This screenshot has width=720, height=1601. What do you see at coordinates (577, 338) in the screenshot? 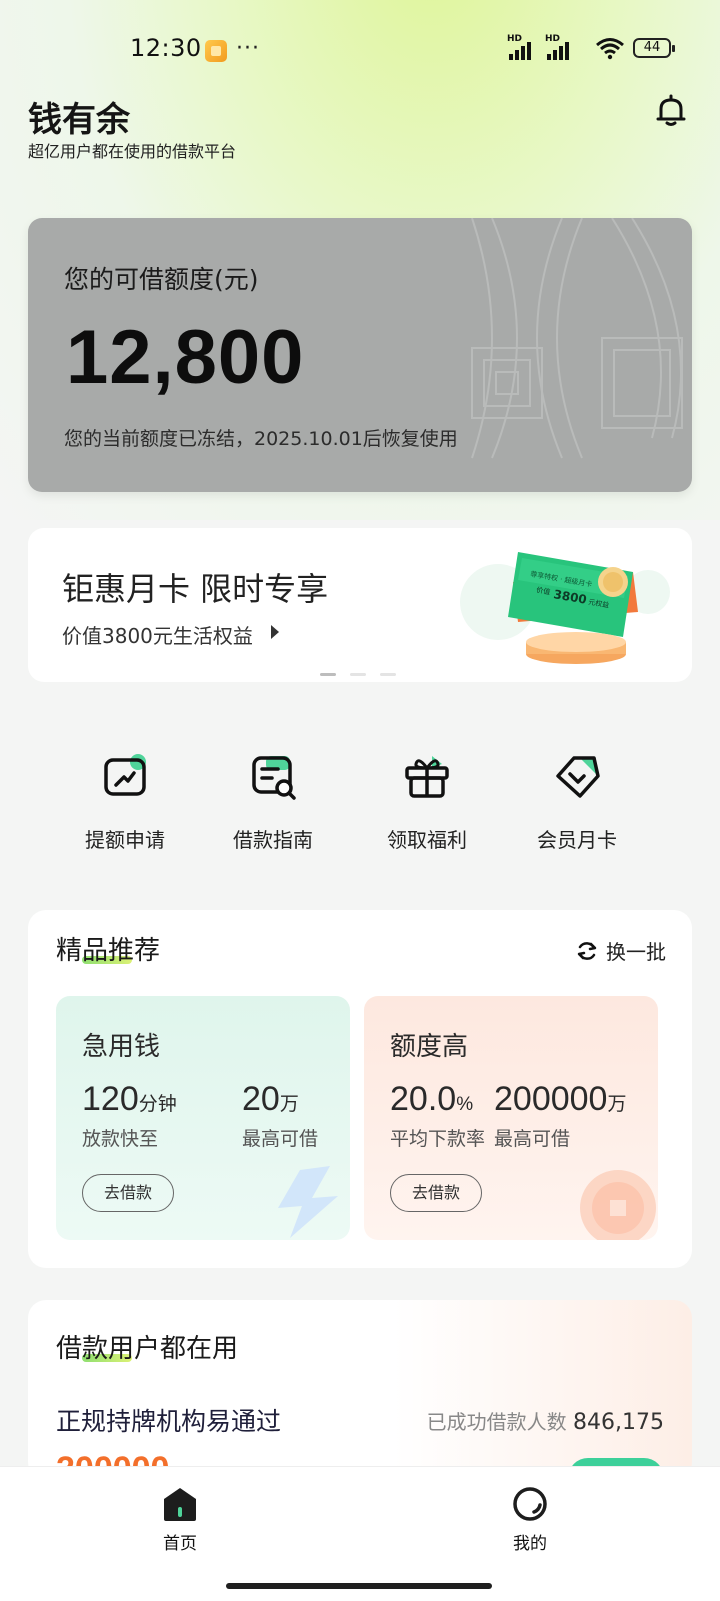
I see `credit-card-watermark` at bounding box center [577, 338].